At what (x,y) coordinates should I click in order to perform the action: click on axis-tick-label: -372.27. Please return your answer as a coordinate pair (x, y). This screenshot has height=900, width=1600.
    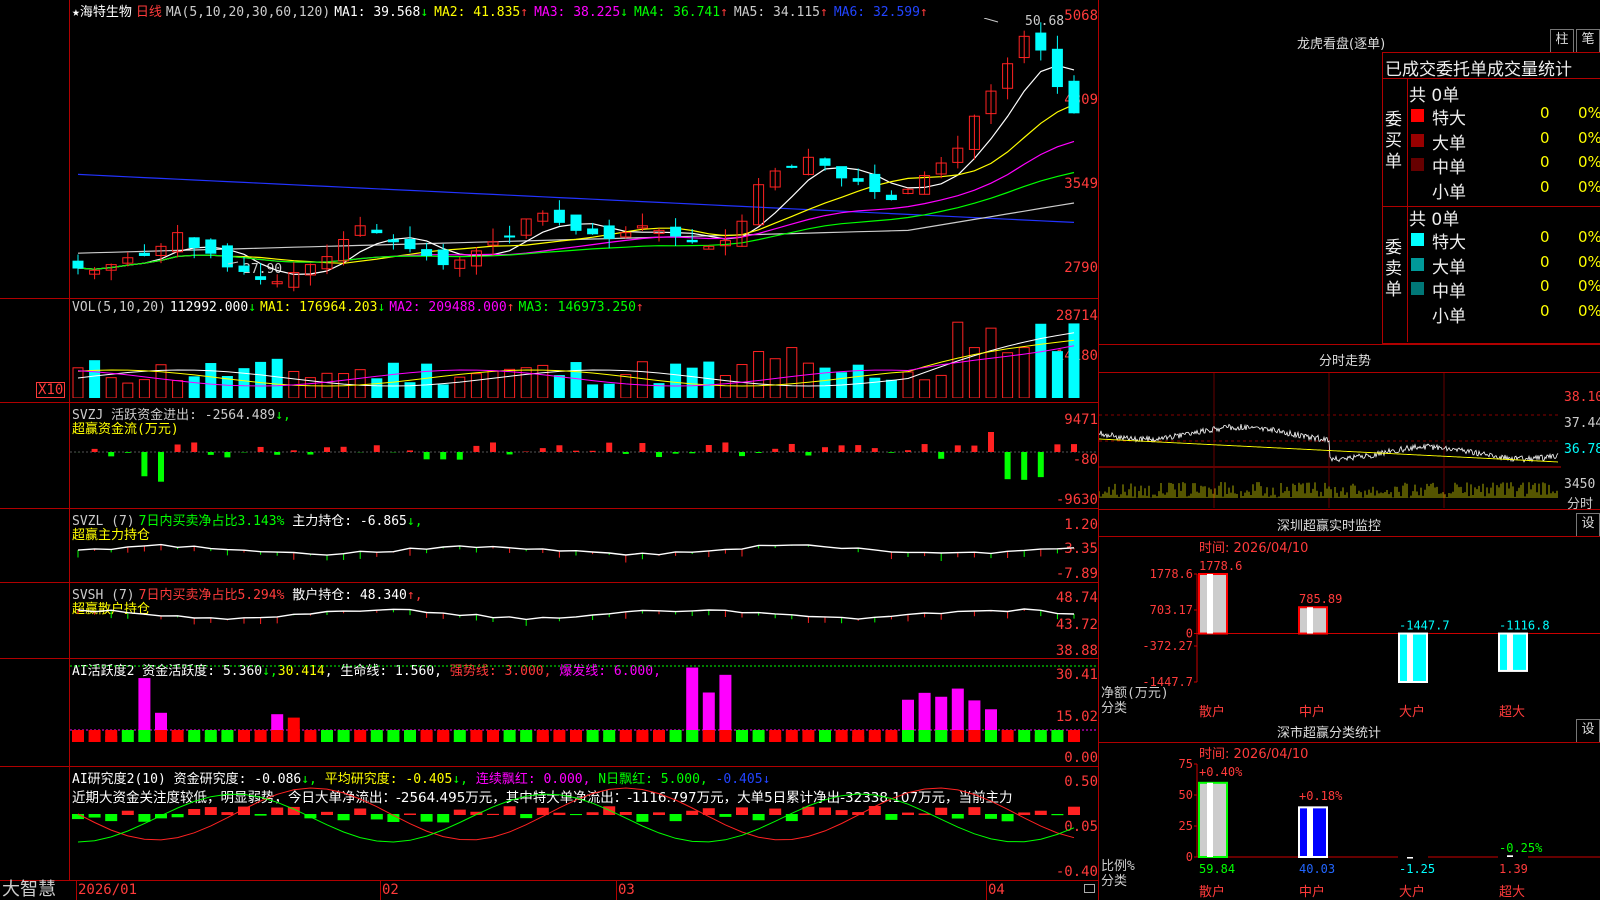
    Looking at the image, I should click on (1167, 646).